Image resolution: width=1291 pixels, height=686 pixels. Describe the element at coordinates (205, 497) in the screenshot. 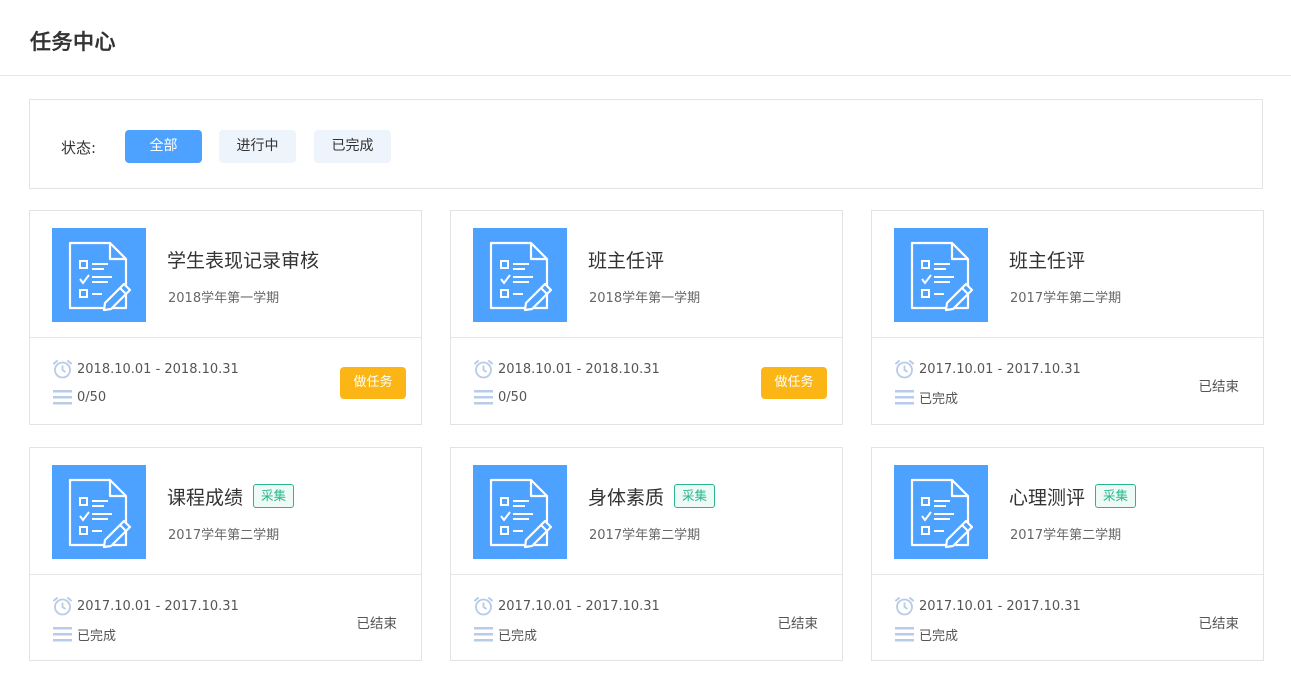

I see `task-title: 课程成绩` at that location.